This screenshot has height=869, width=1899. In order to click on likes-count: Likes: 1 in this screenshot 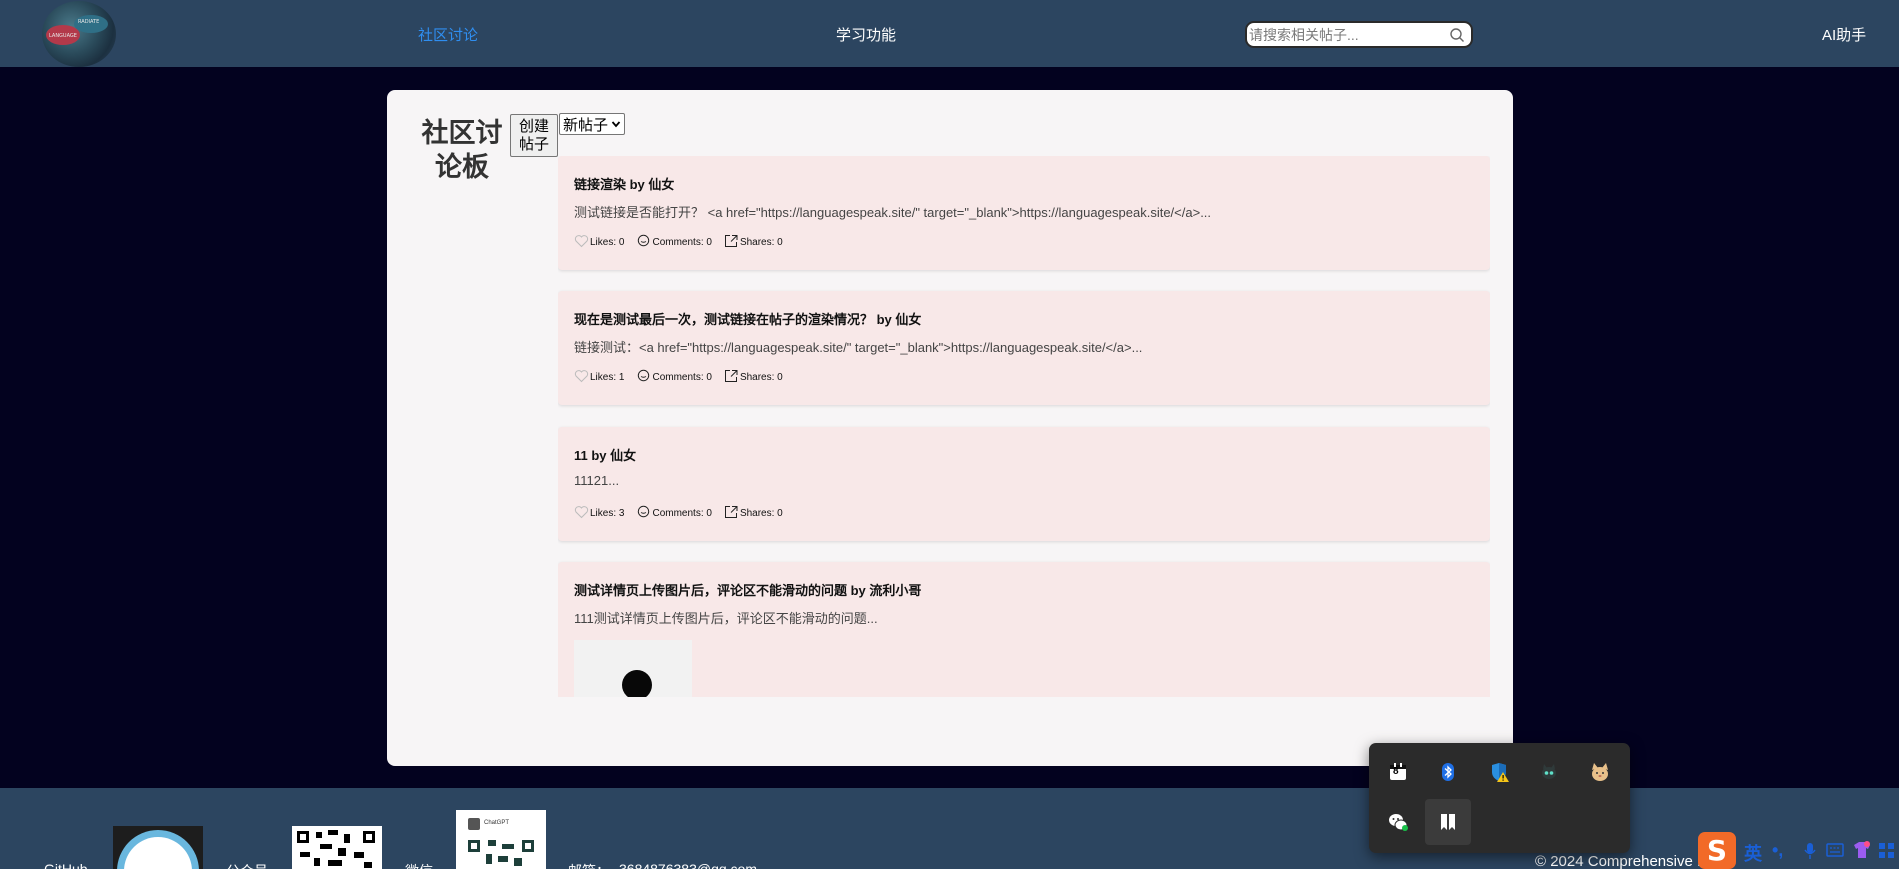, I will do `click(607, 377)`.